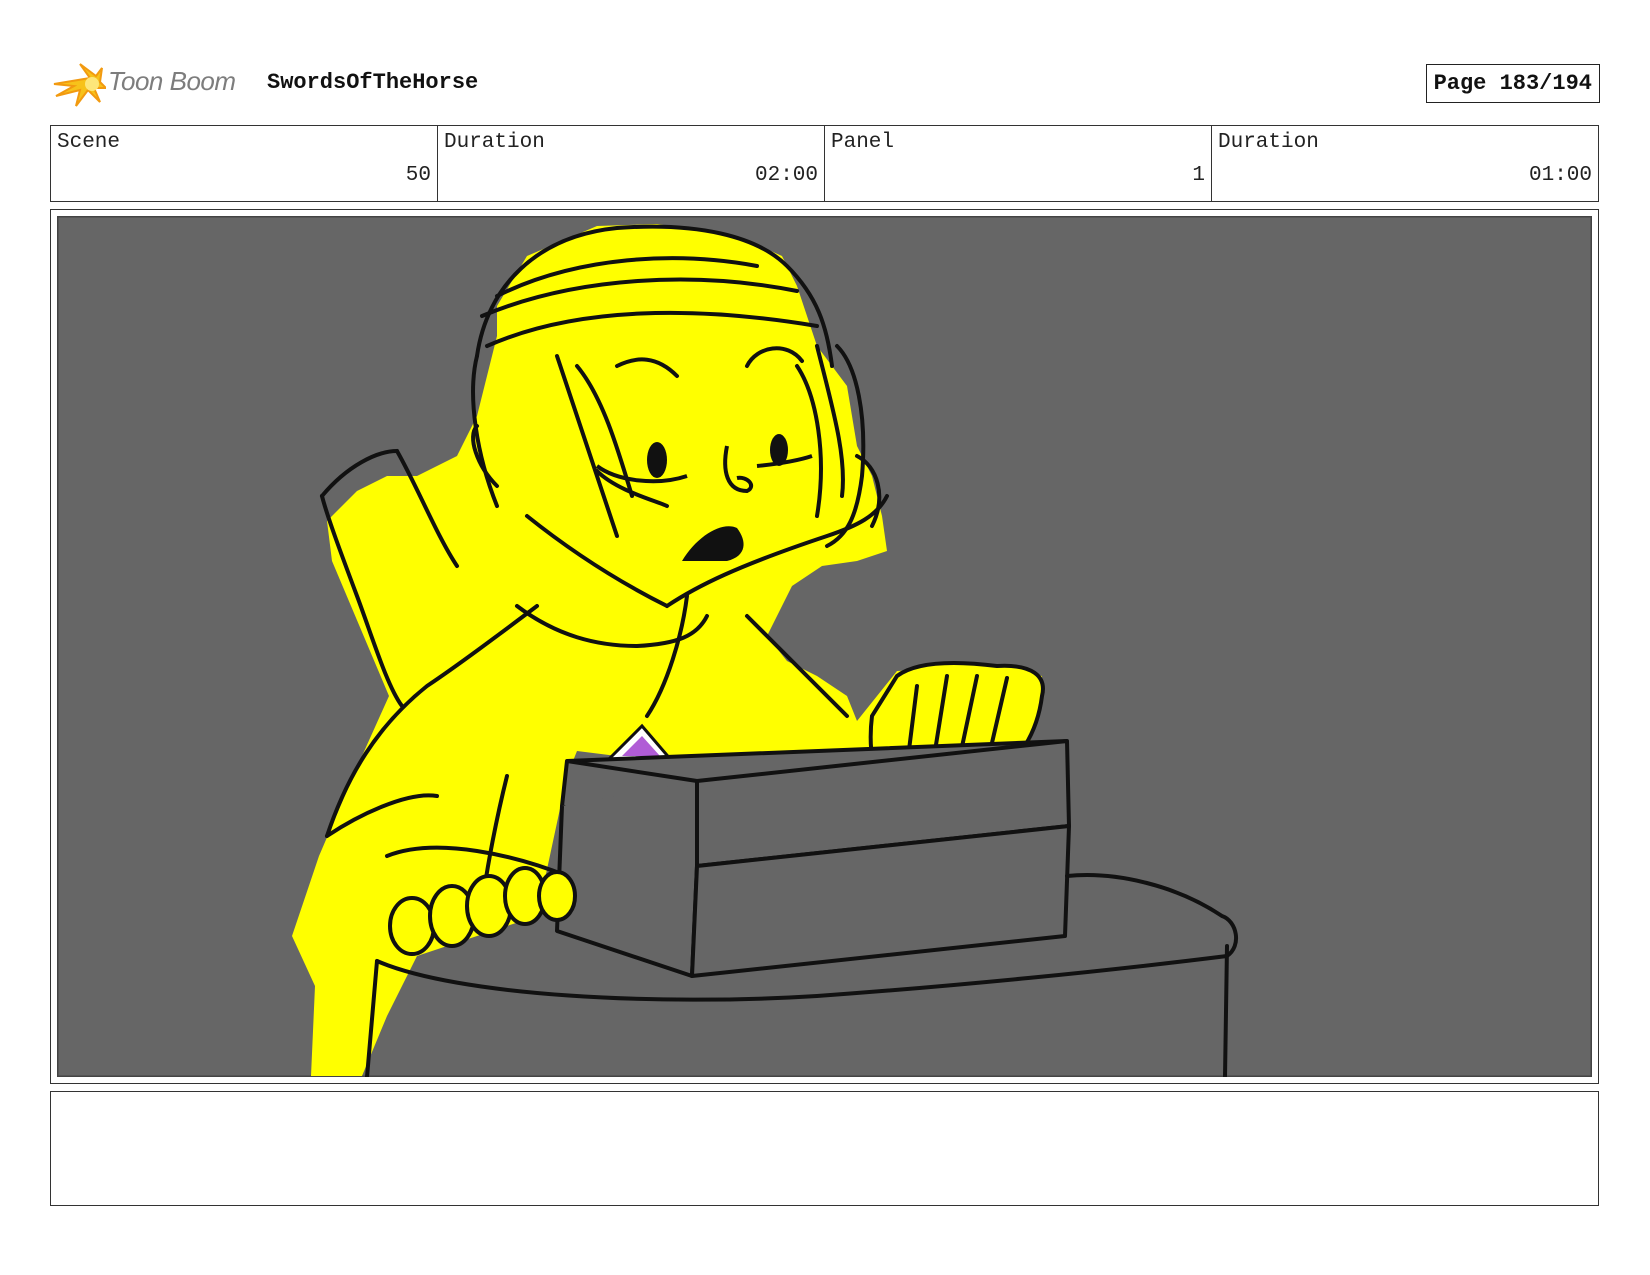 The width and height of the screenshot is (1650, 1275). Describe the element at coordinates (1560, 175) in the screenshot. I see `panel-duration-value: 01:00` at that location.